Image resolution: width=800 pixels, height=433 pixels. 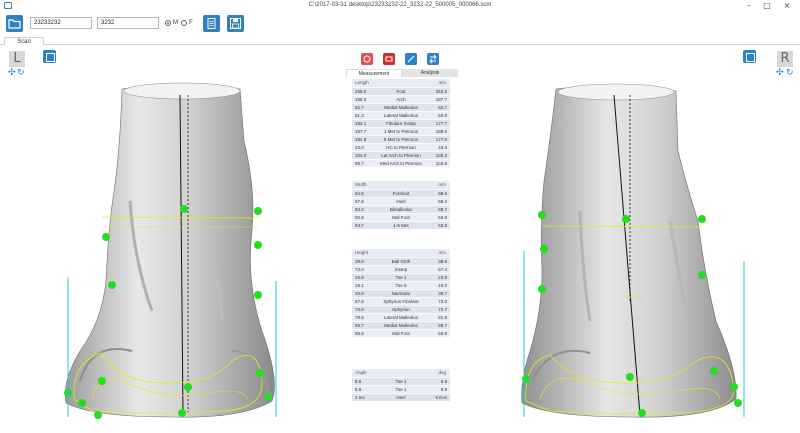 What do you see at coordinates (374, 73) in the screenshot?
I see `tab-measurement: Measurement` at bounding box center [374, 73].